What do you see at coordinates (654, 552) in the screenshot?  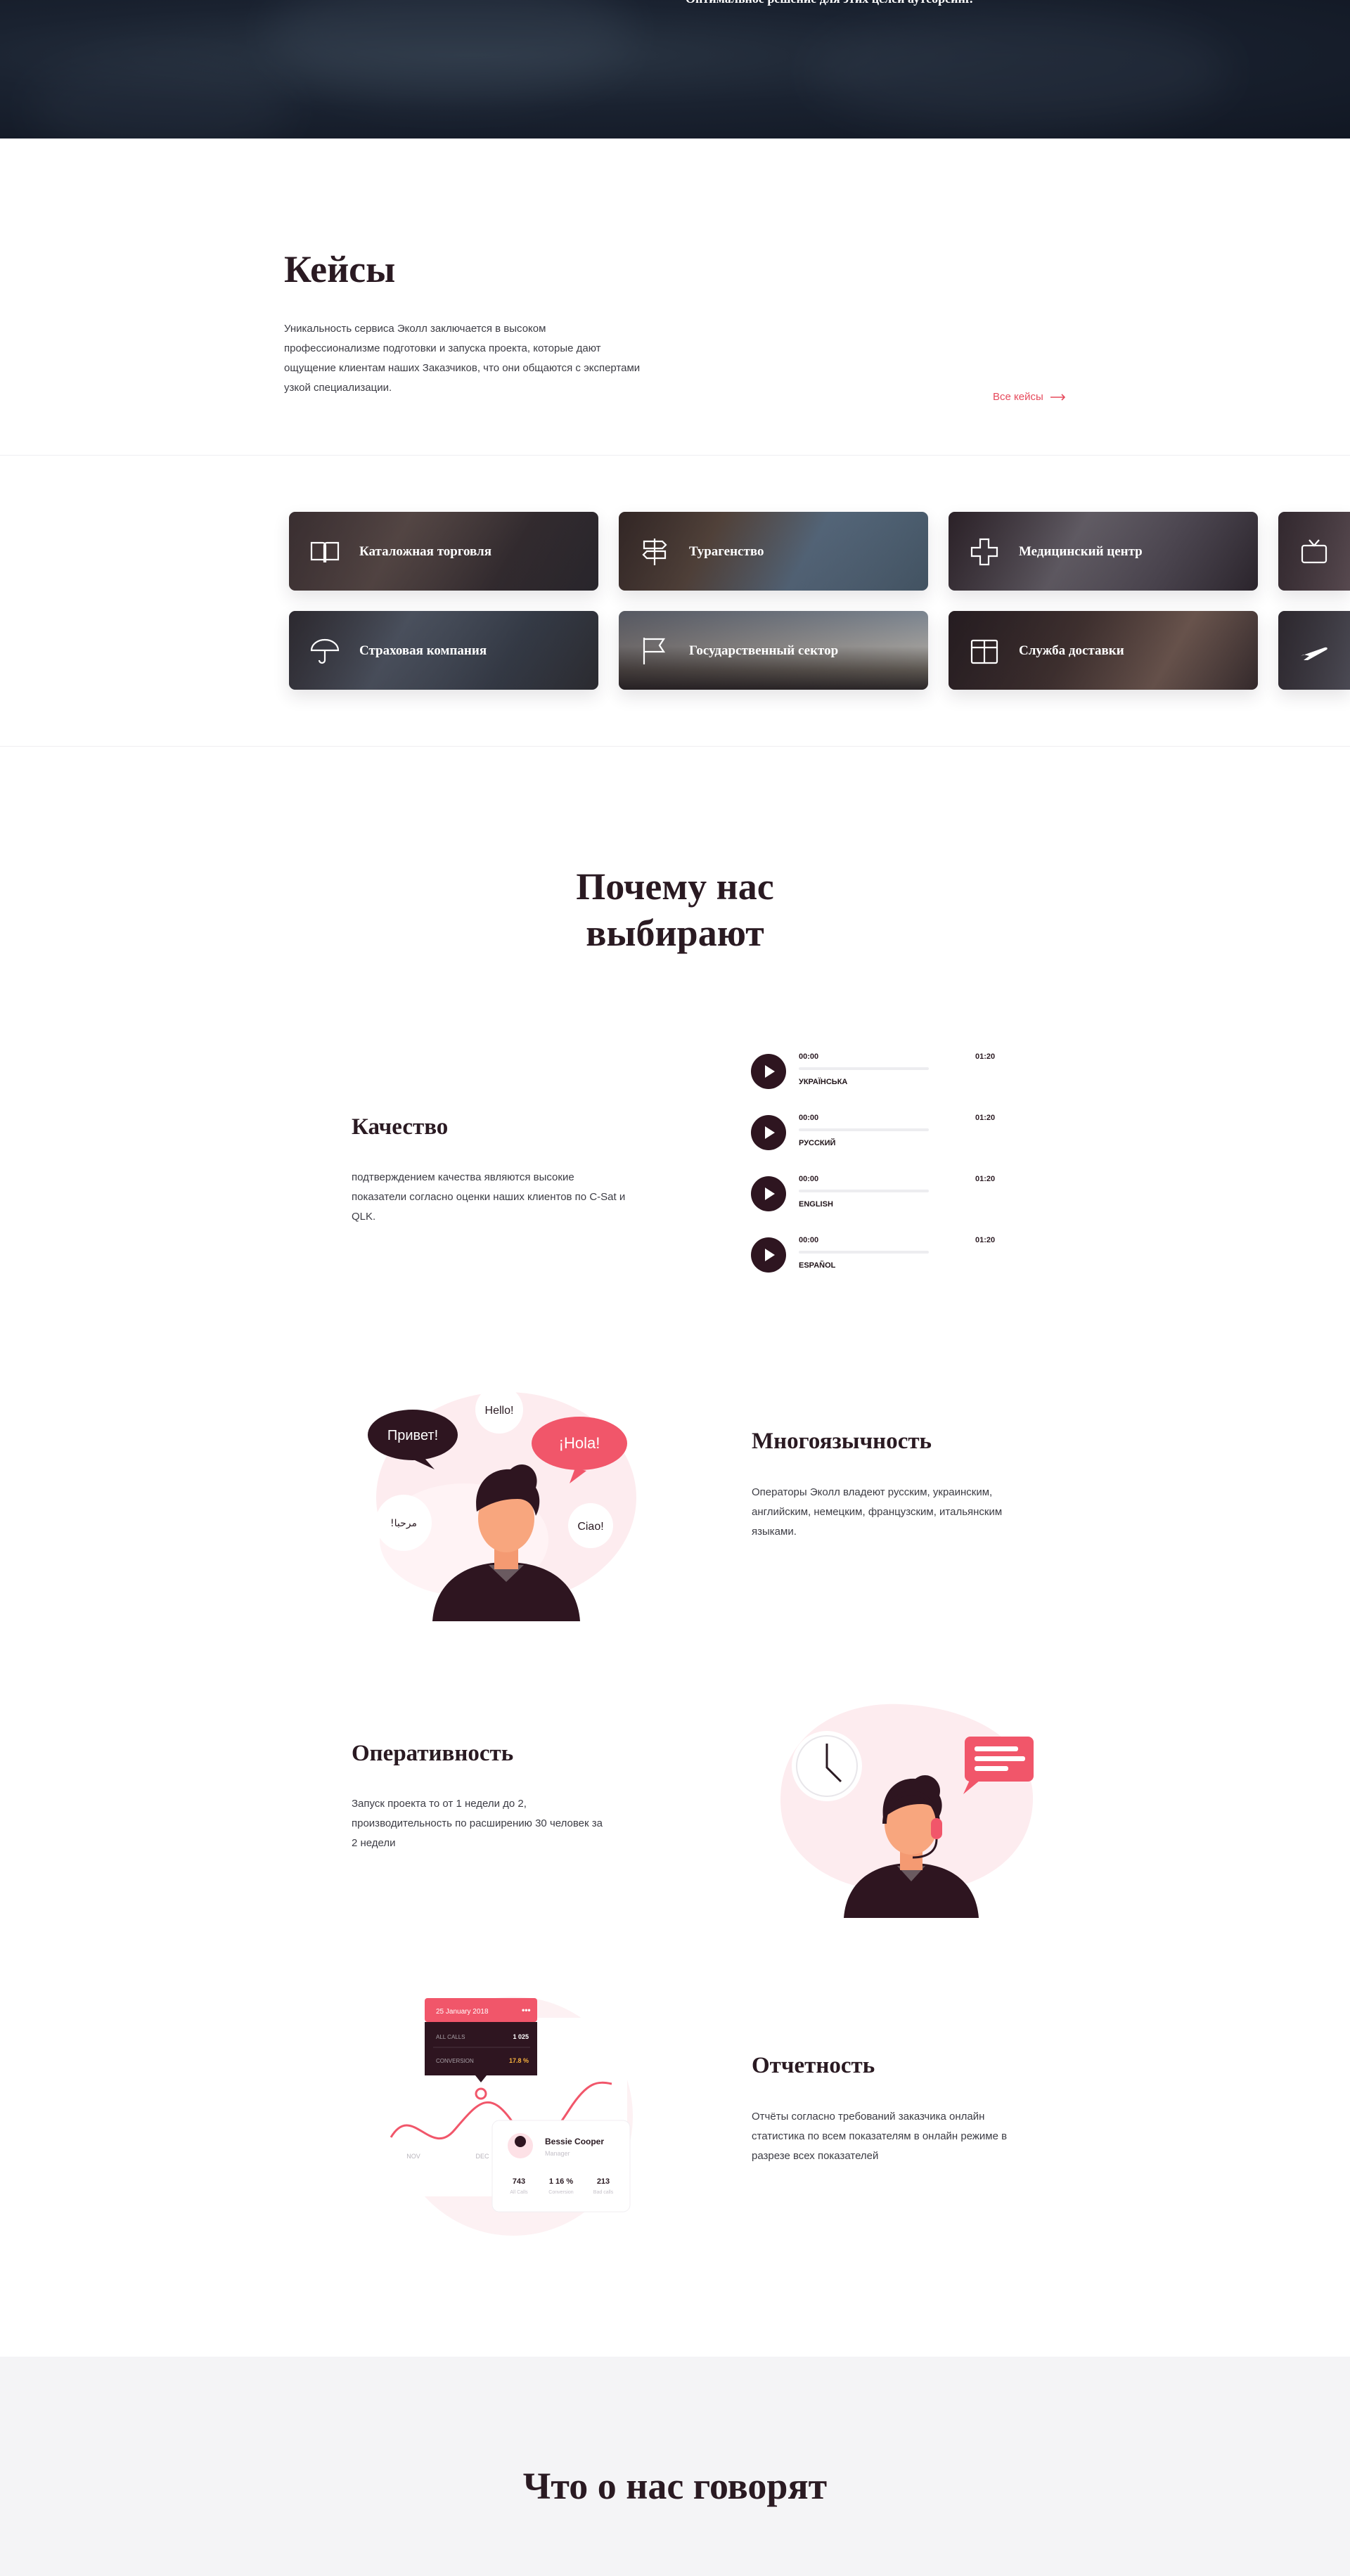 I see `signpost-icon` at bounding box center [654, 552].